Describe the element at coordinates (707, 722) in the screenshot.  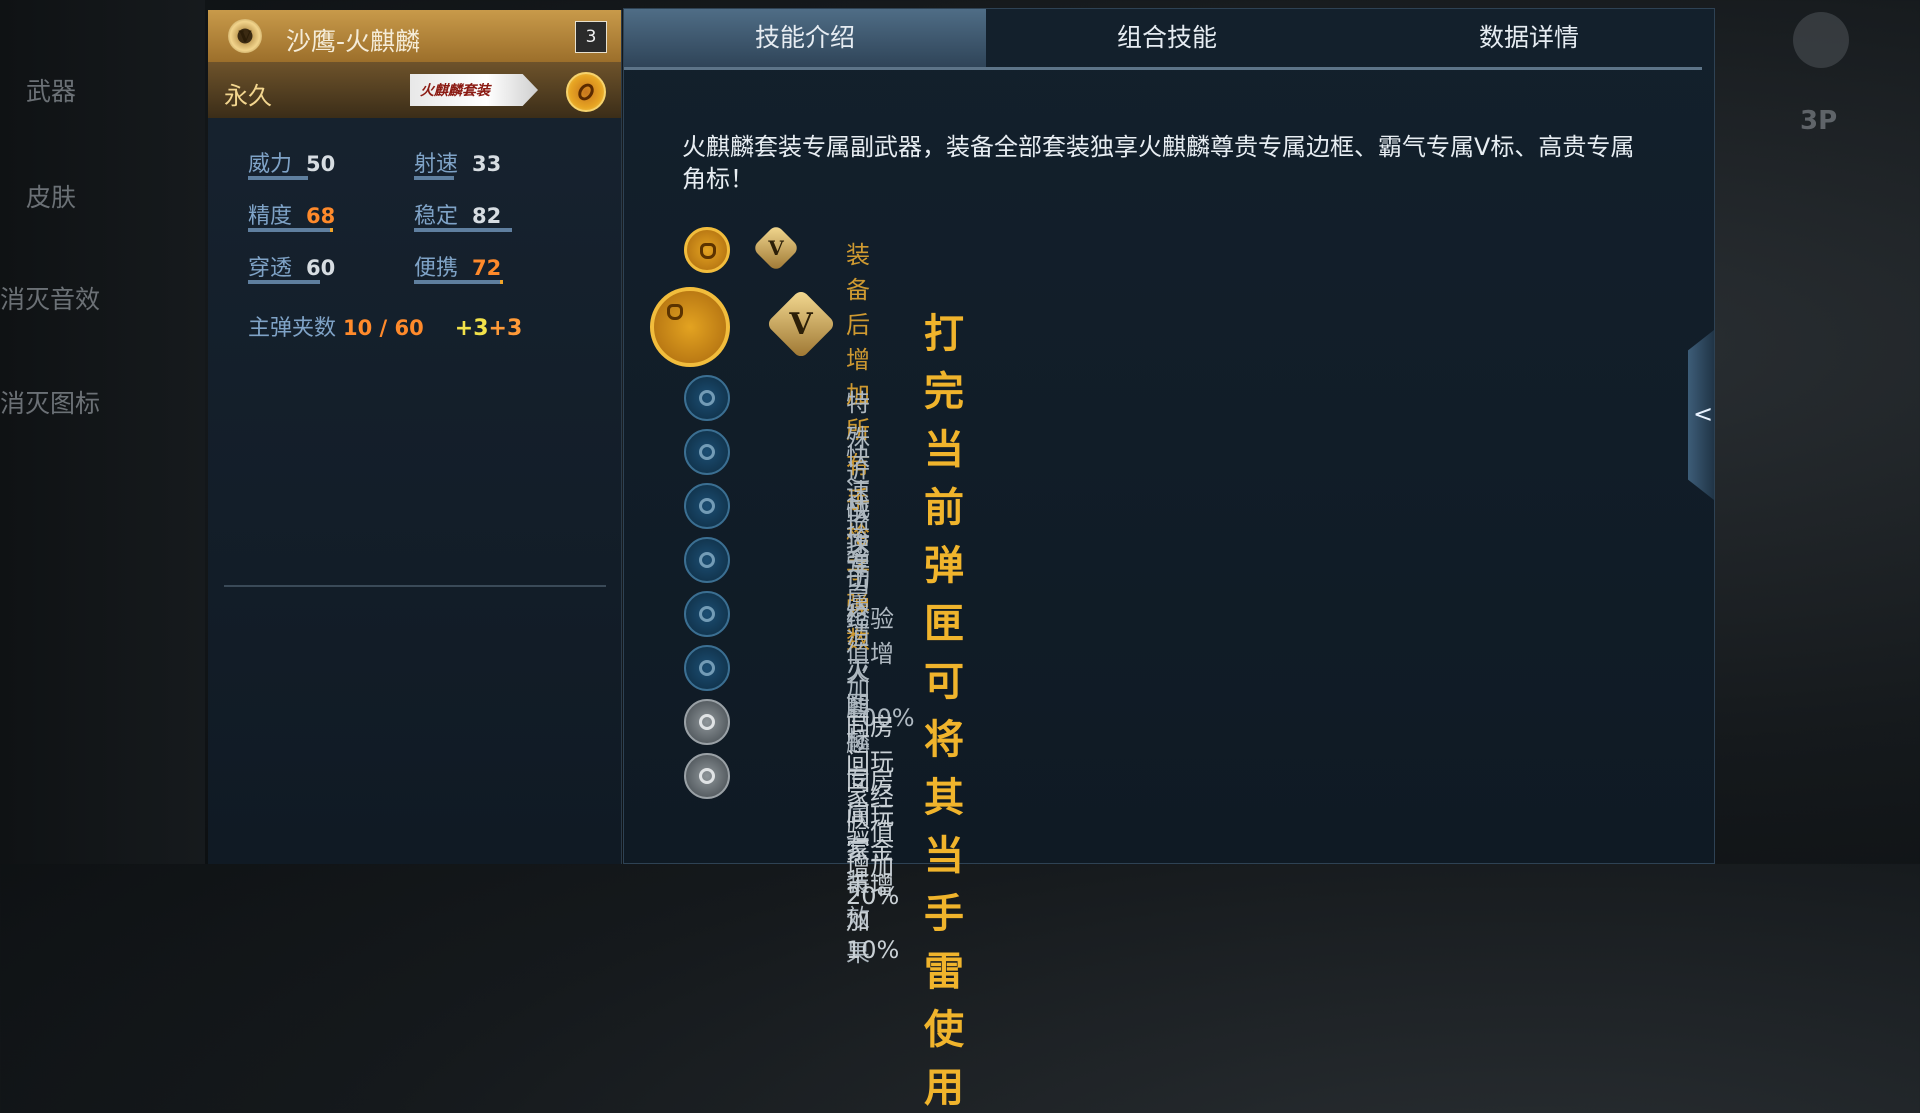
I see `room-exp-icon` at that location.